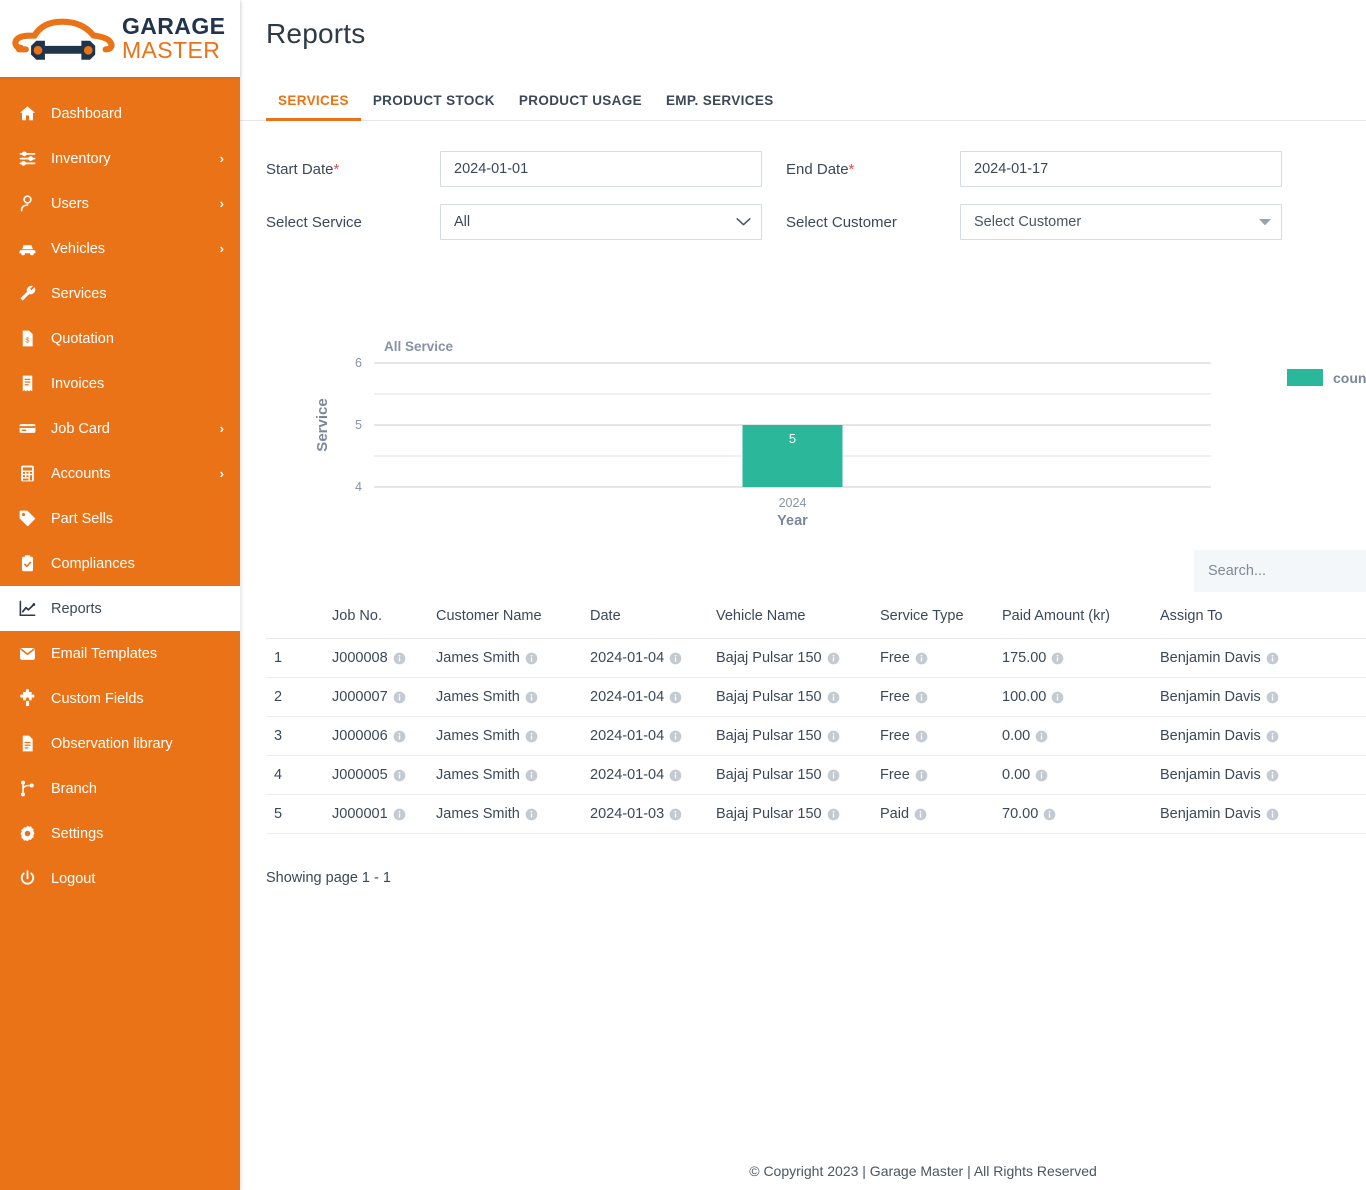 Image resolution: width=1366 pixels, height=1190 pixels. I want to click on sidebar-item-logout: Logout, so click(120, 878).